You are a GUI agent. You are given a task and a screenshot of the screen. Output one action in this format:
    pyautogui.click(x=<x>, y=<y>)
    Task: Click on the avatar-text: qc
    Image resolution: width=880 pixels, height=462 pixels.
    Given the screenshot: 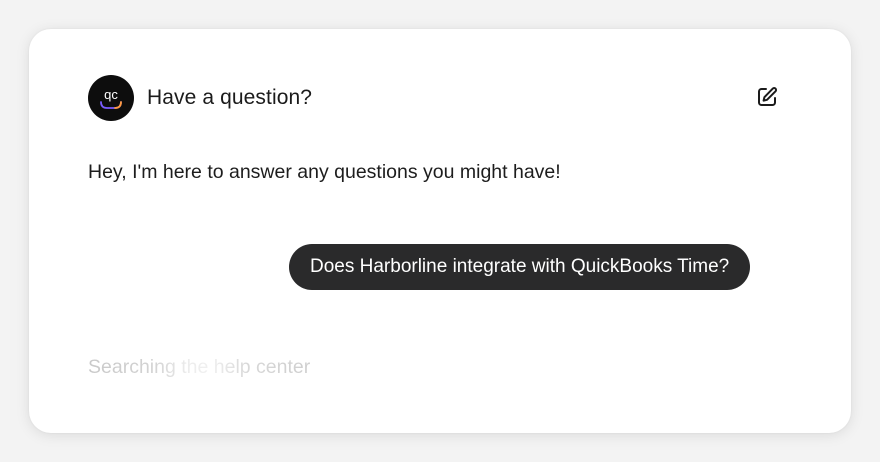 What is the action you would take?
    pyautogui.click(x=111, y=94)
    